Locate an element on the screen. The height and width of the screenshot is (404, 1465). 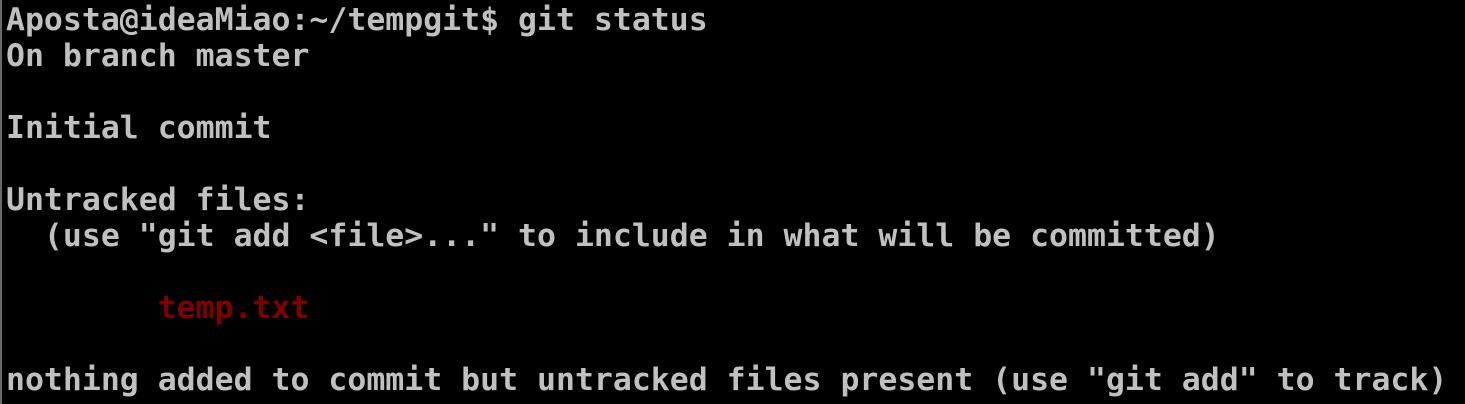
untracked-file-line: temp.txt is located at coordinates (158, 308).